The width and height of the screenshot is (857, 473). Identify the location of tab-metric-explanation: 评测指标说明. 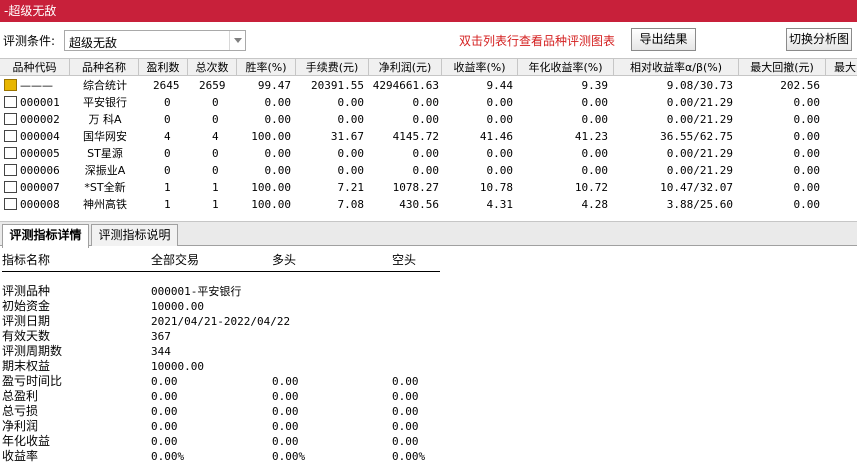
(134, 235).